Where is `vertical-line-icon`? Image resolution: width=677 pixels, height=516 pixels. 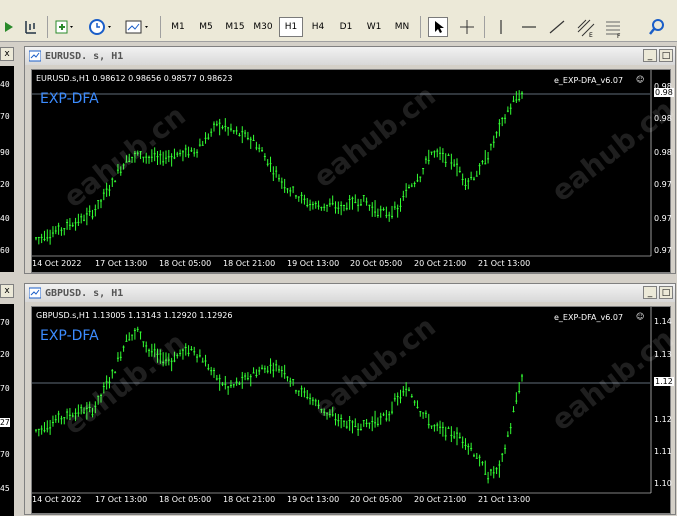 vertical-line-icon is located at coordinates (501, 27).